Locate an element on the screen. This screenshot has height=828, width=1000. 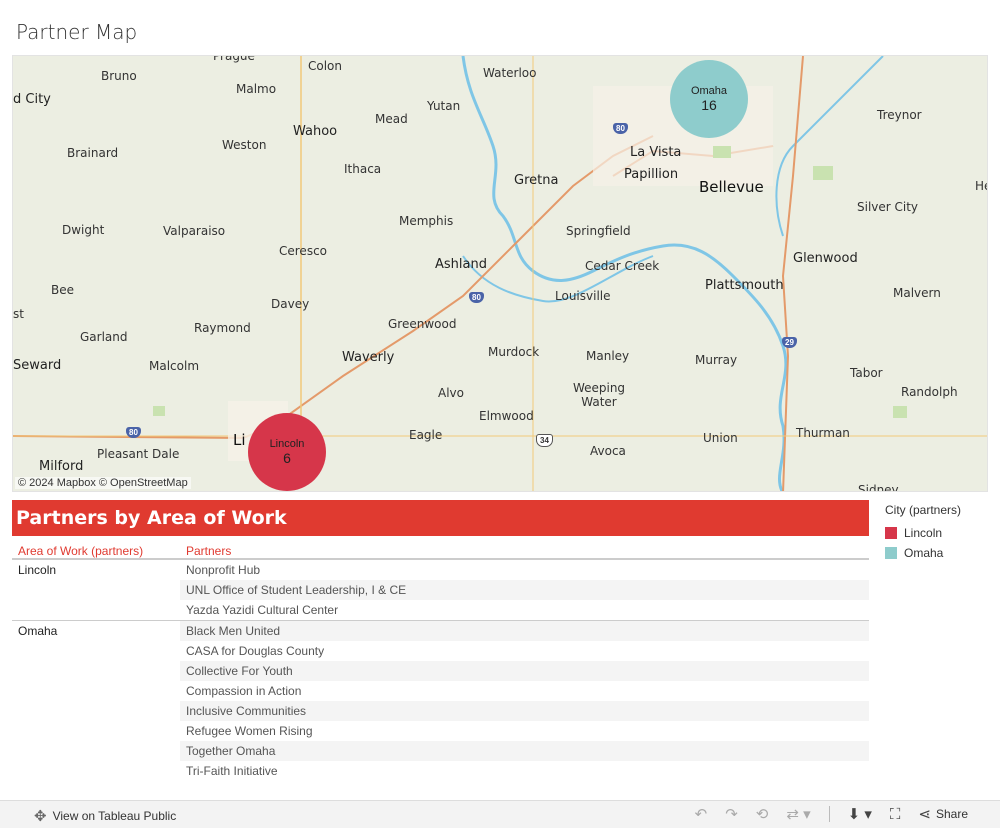
place-manley: Manley is located at coordinates (608, 356).